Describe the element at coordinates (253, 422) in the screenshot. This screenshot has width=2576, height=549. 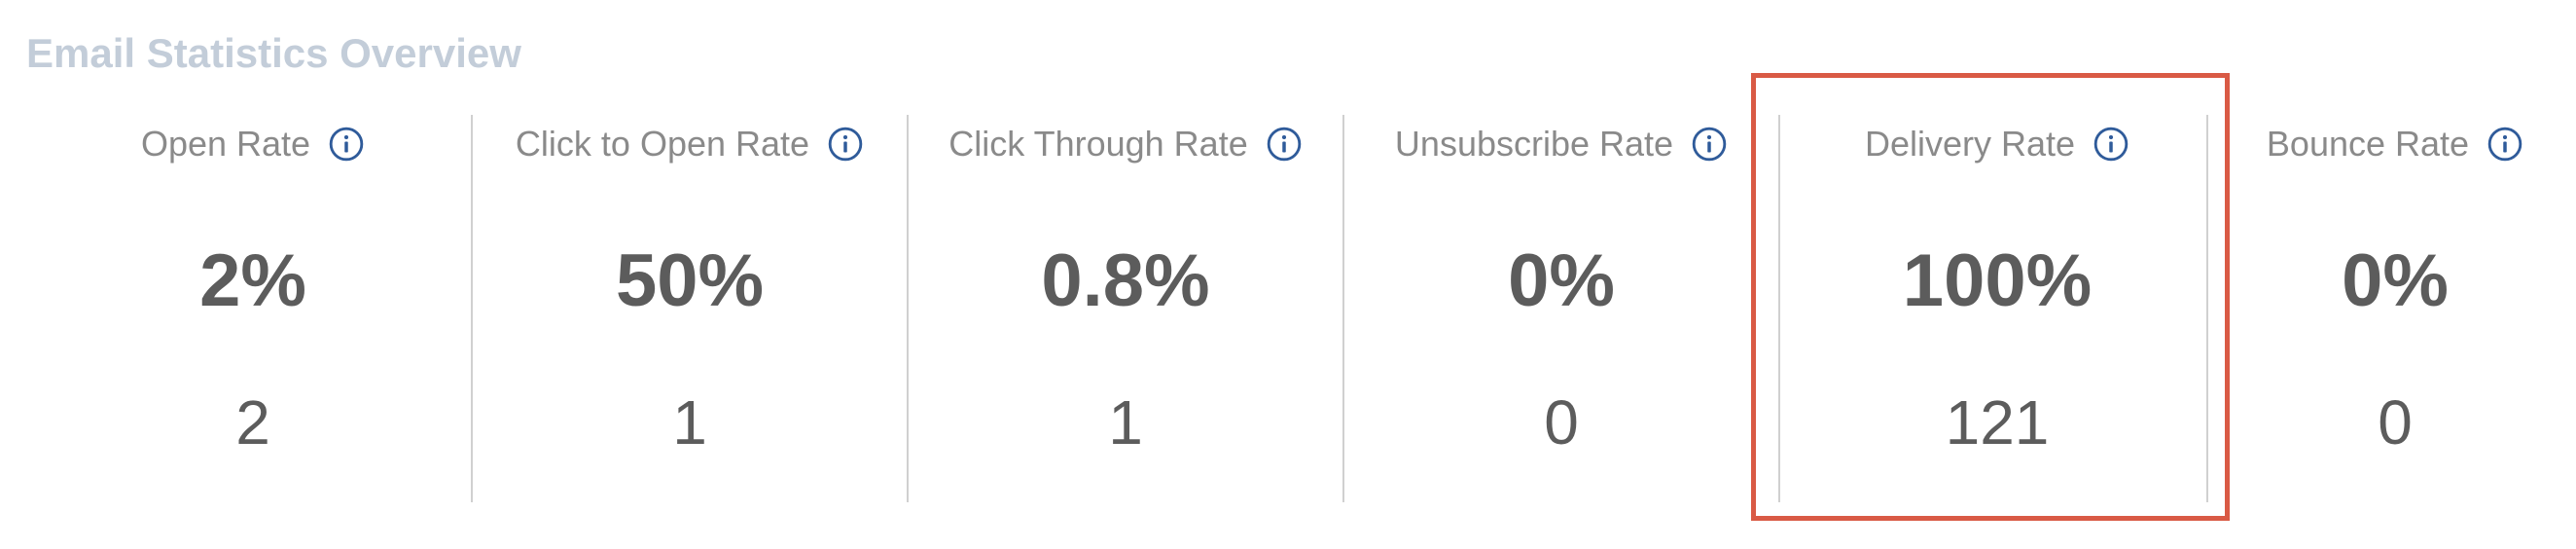
I see `stat-count: 2` at that location.